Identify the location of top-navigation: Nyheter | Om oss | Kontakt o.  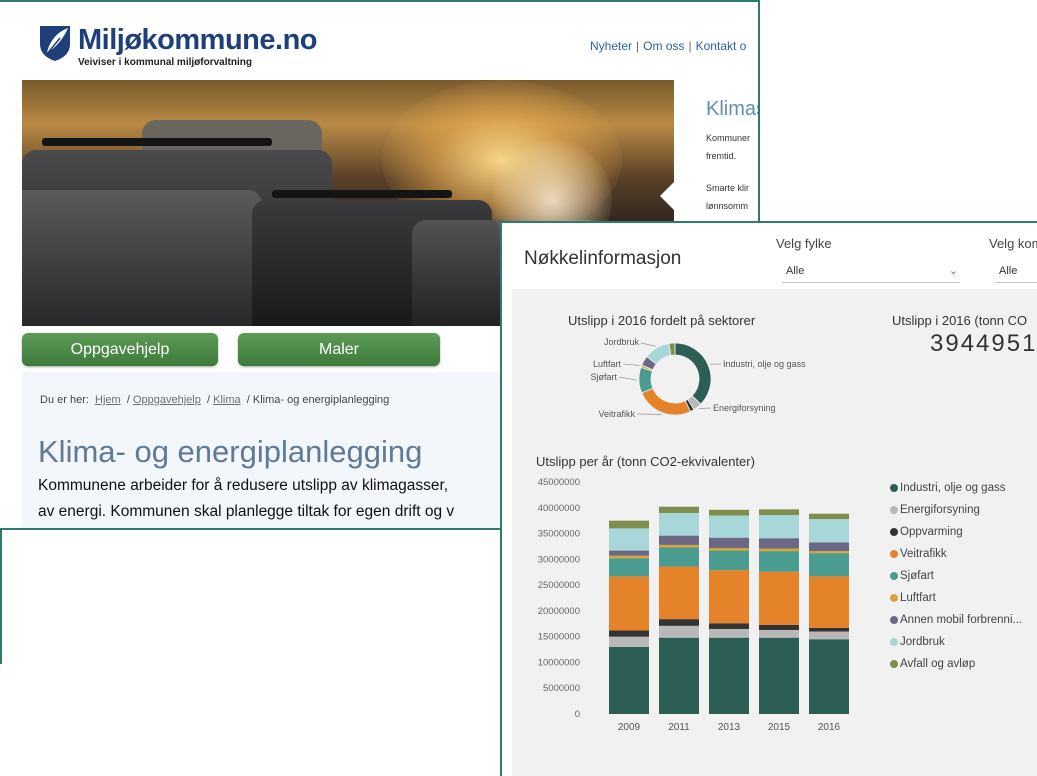
(668, 46).